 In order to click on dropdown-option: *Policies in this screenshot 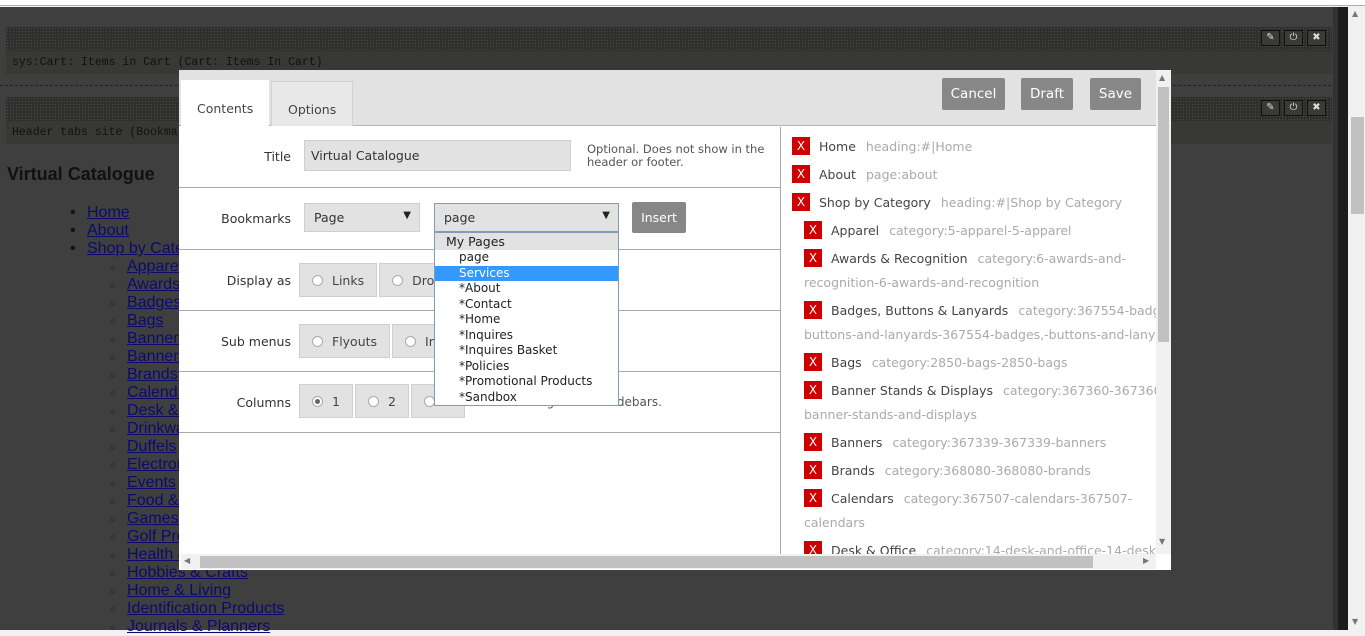, I will do `click(526, 367)`.